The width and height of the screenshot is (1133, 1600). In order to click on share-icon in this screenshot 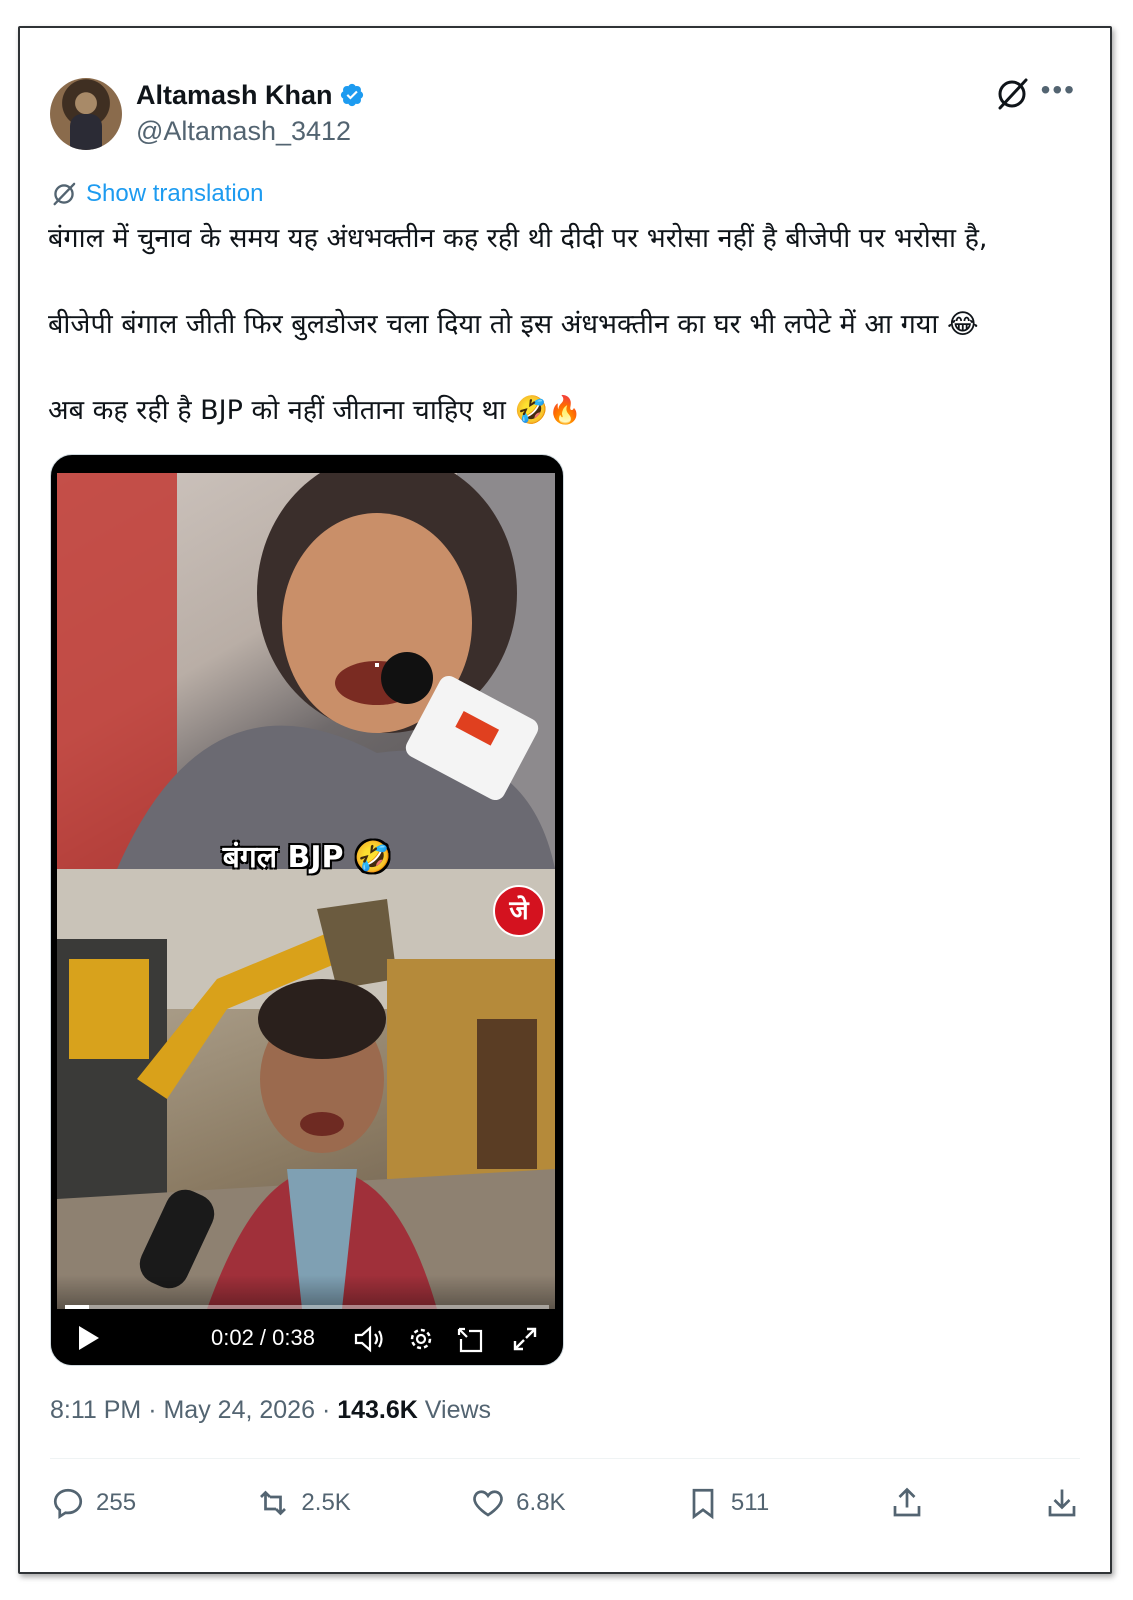, I will do `click(906, 1502)`.